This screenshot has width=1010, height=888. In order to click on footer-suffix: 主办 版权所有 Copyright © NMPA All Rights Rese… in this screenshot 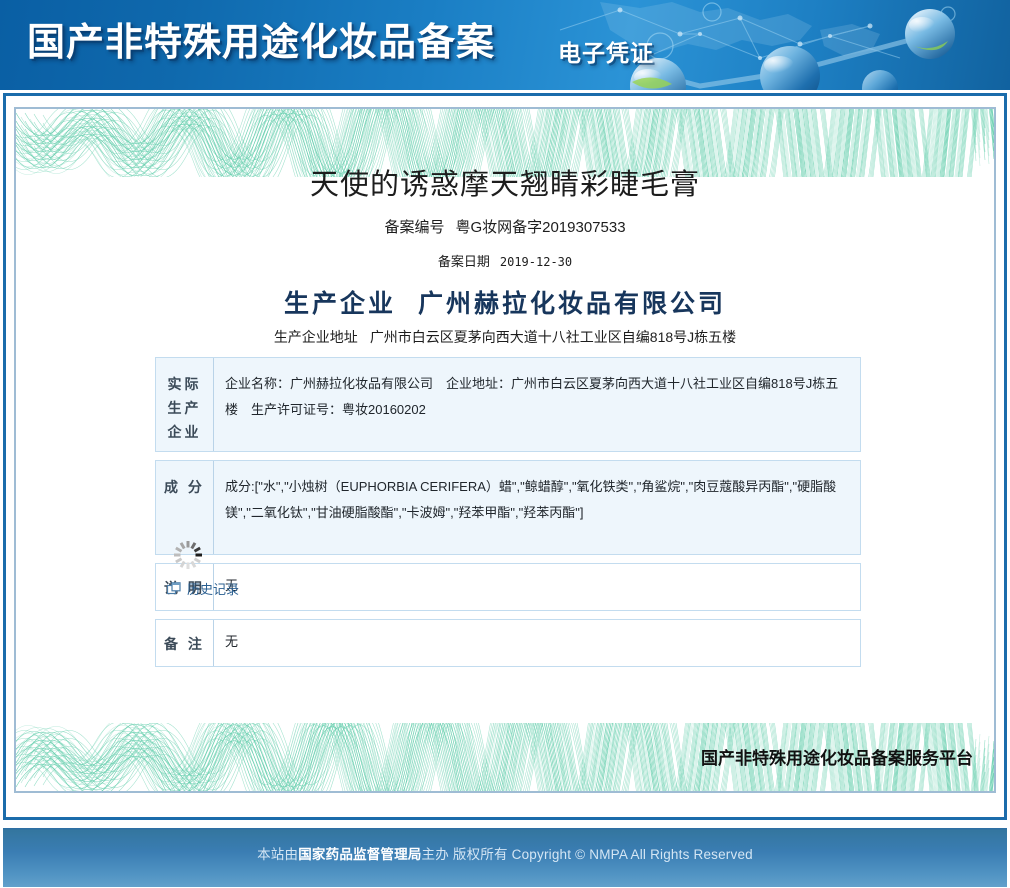, I will do `click(587, 854)`.